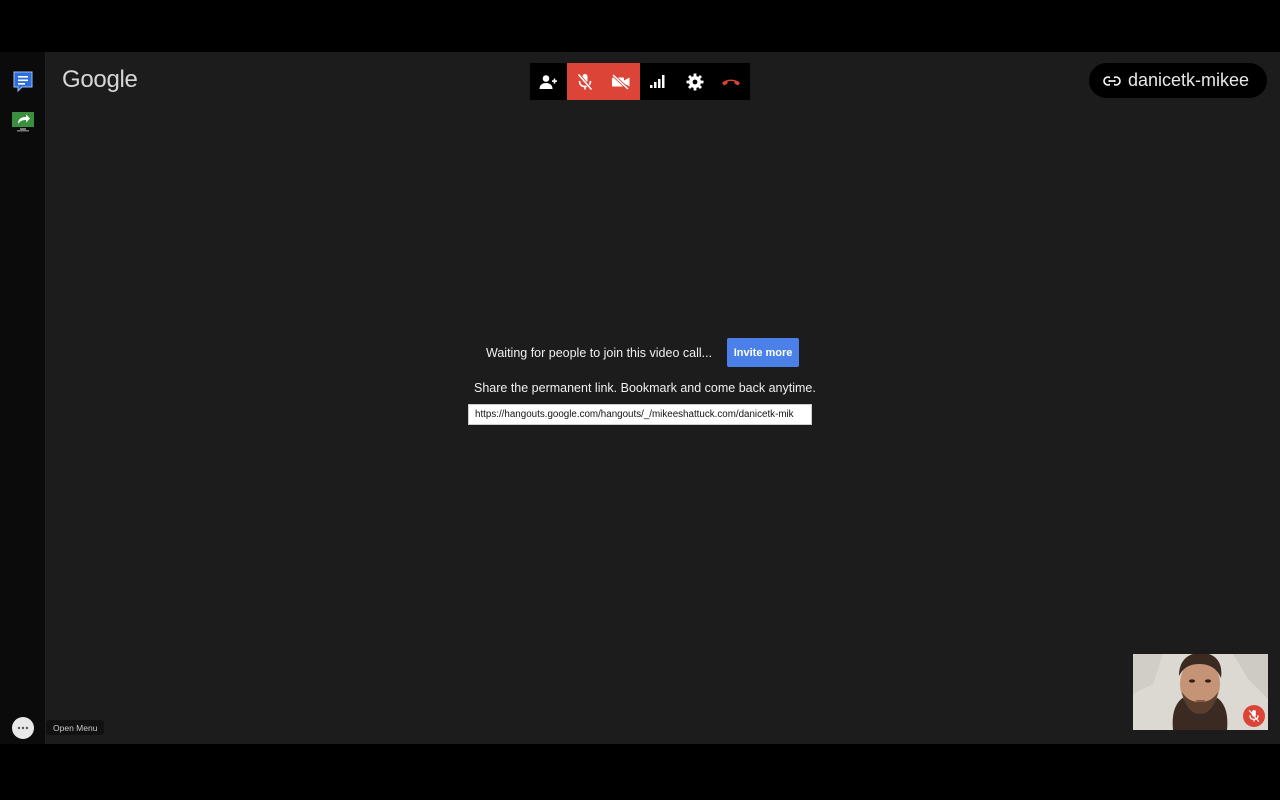 Image resolution: width=1280 pixels, height=800 pixels. I want to click on permanent-link-field, so click(640, 414).